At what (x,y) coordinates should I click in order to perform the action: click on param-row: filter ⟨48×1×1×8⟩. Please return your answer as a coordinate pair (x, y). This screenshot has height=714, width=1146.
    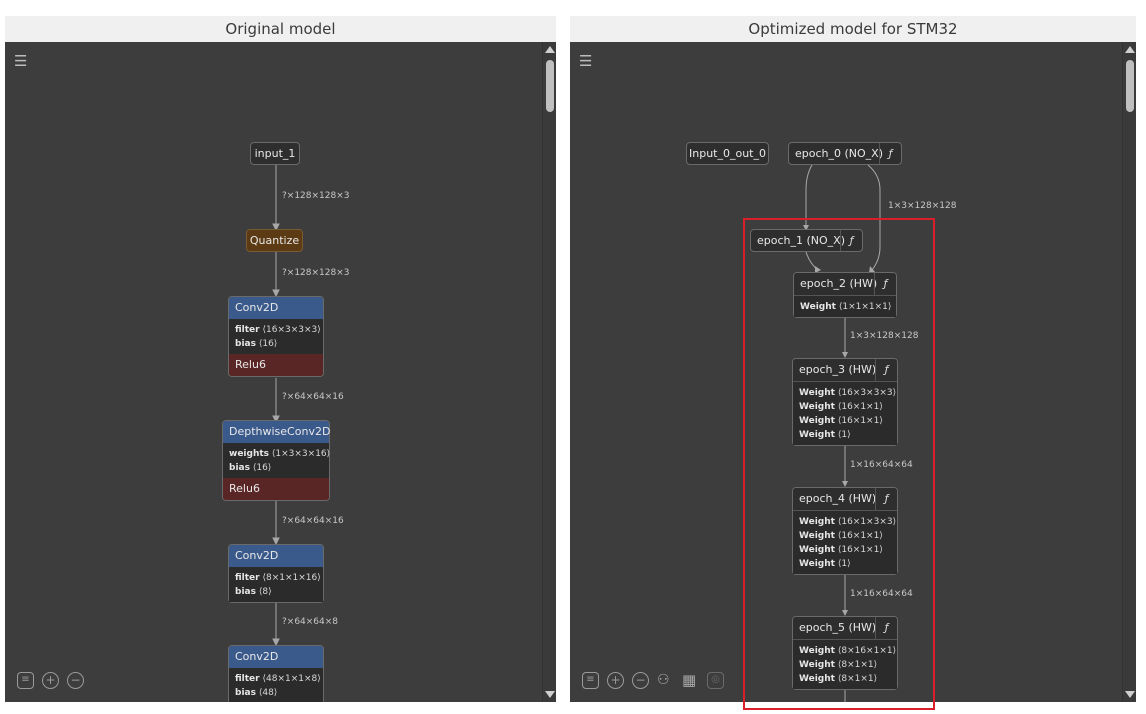
    Looking at the image, I should click on (278, 679).